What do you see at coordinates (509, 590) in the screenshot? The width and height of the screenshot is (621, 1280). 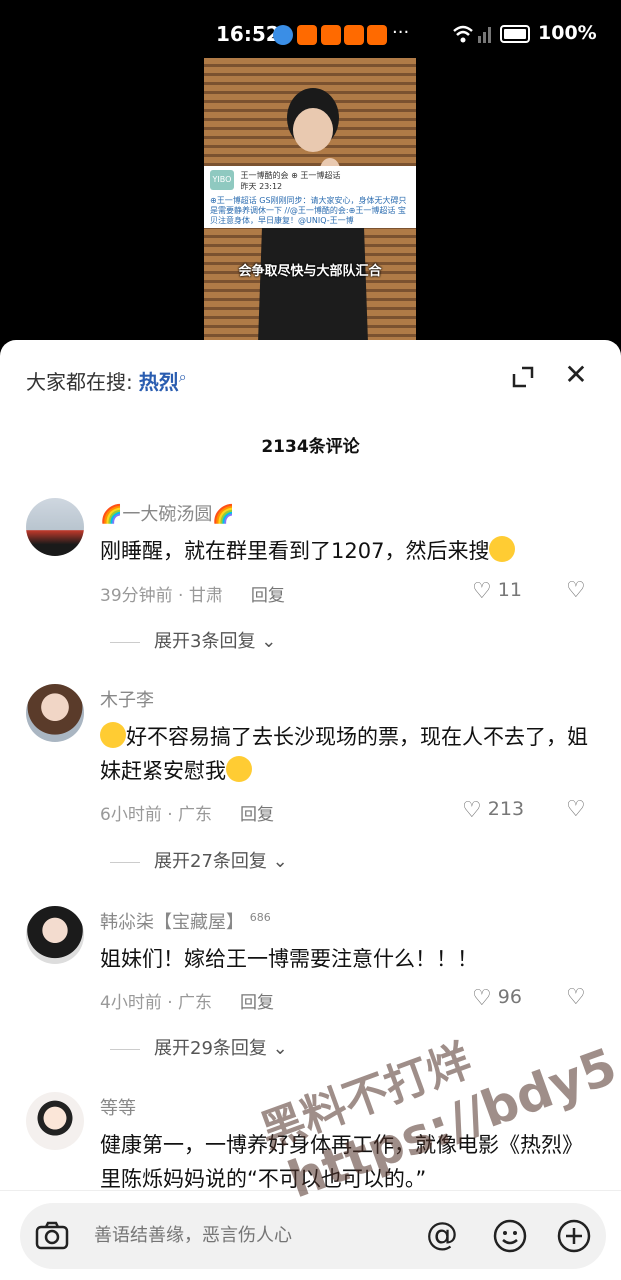 I see `like-count: 11` at bounding box center [509, 590].